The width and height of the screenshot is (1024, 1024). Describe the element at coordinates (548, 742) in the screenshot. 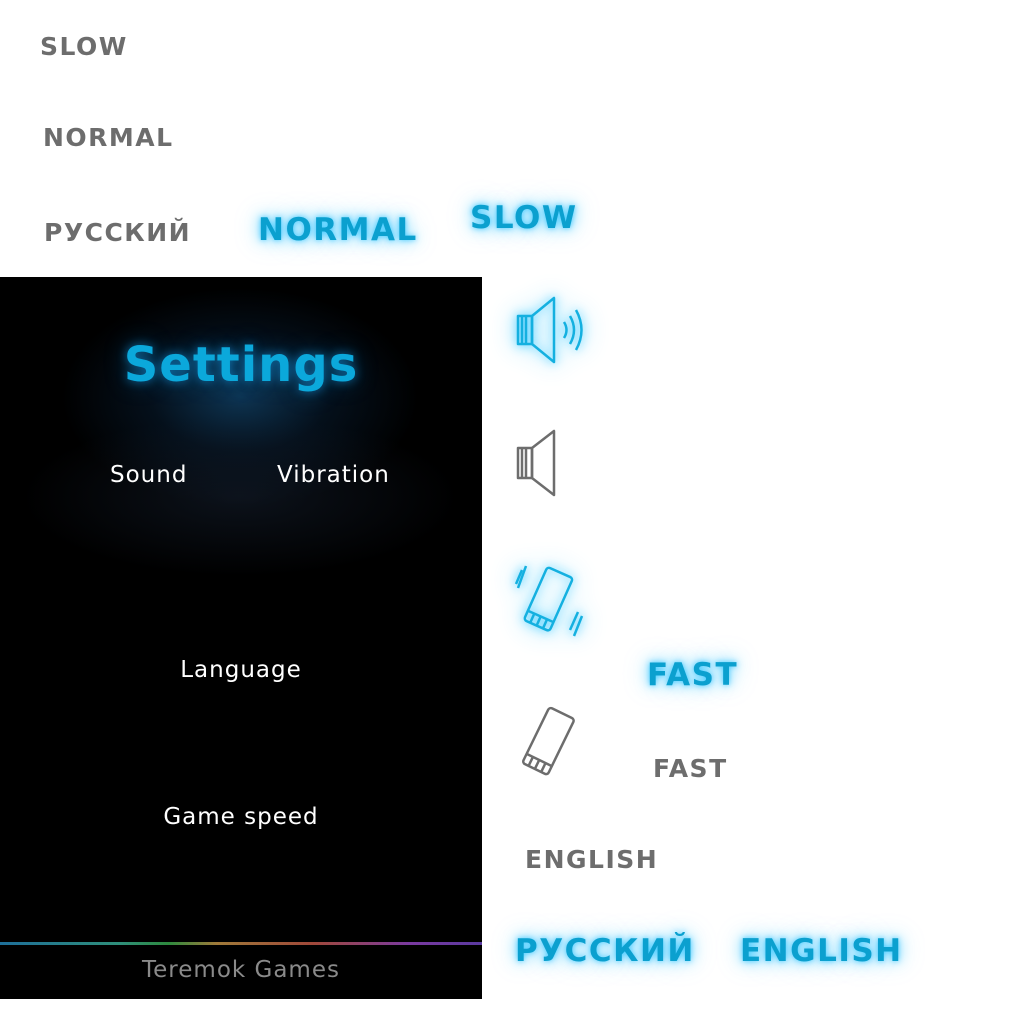

I see `phone-icon` at that location.